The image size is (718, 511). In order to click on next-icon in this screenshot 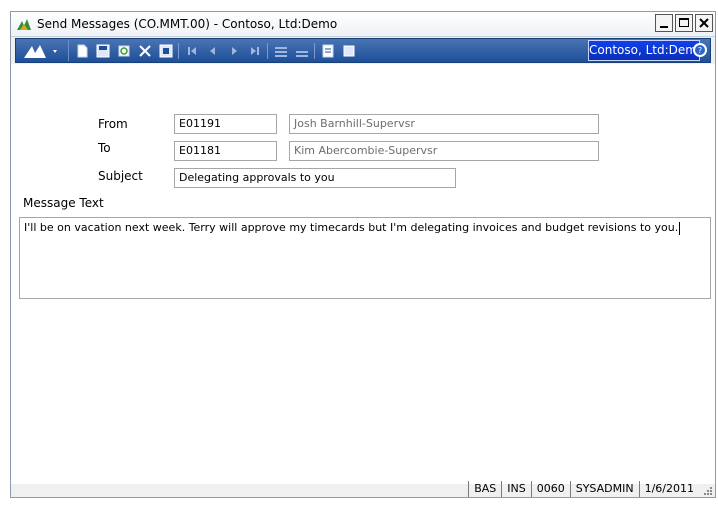, I will do `click(234, 51)`.